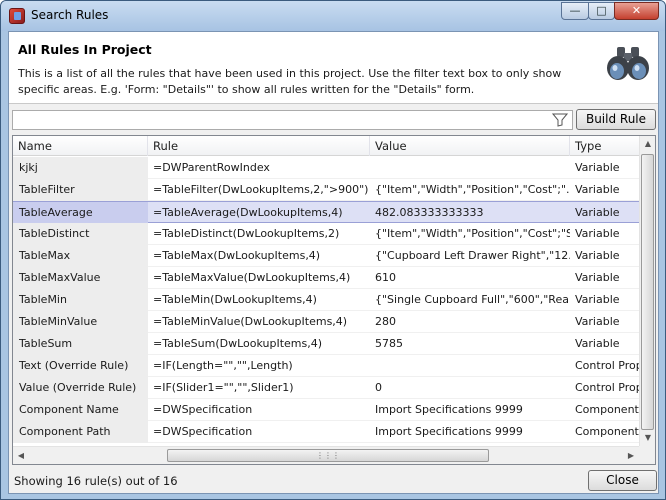  I want to click on scroll-up-icon: ▲, so click(647, 144).